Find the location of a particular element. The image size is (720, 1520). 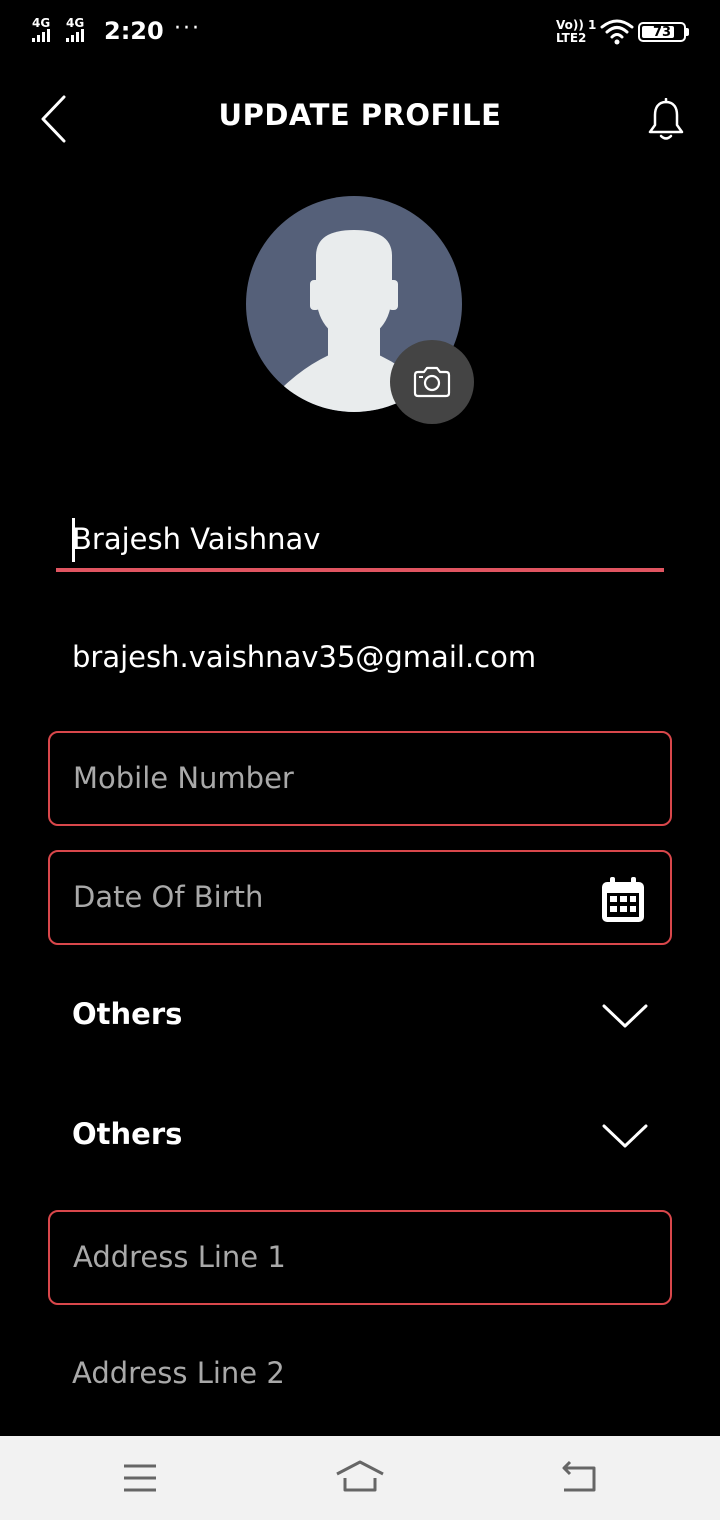

mobile-number-placeholder: Mobile Number is located at coordinates (183, 778).